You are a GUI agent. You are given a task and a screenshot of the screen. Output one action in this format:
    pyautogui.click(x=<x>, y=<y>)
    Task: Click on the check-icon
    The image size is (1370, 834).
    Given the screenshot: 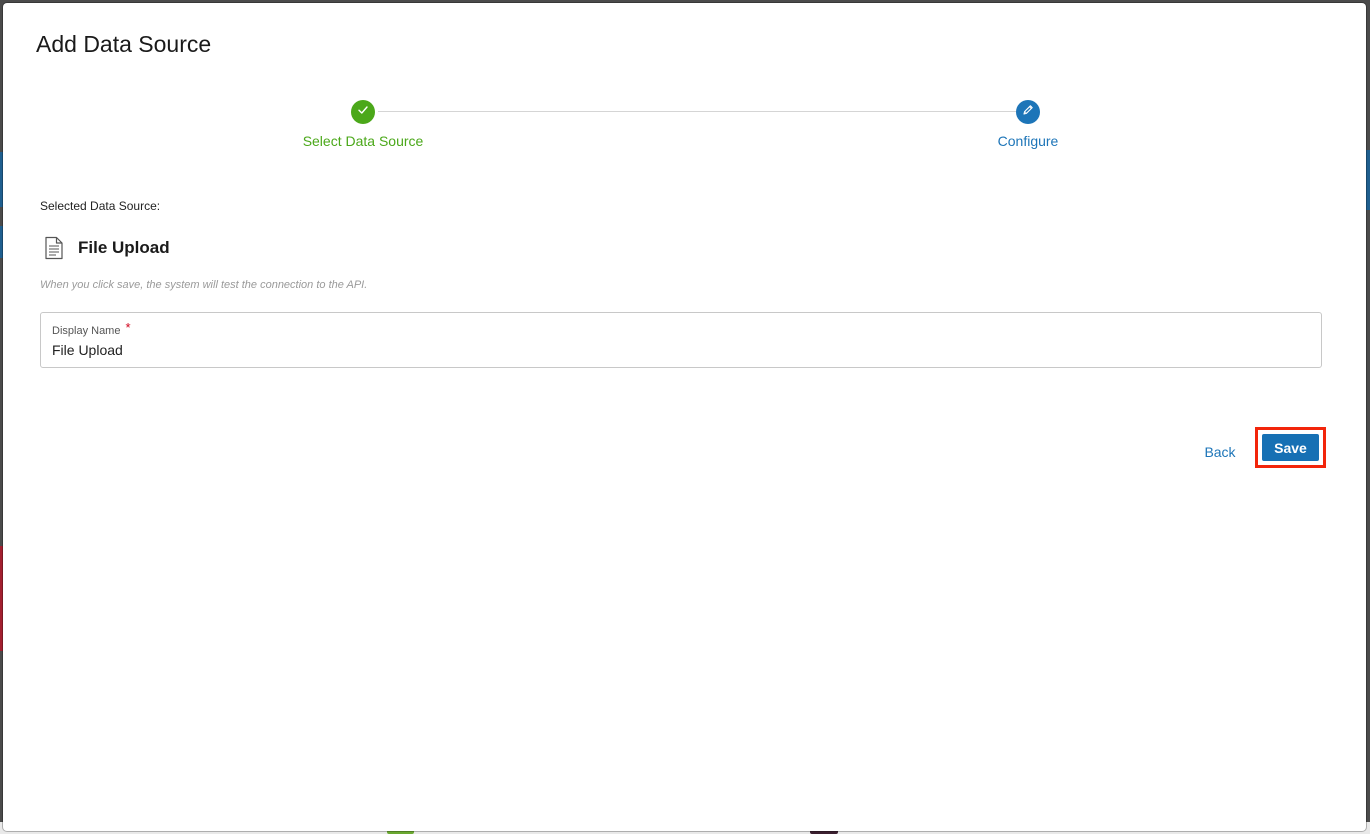 What is the action you would take?
    pyautogui.click(x=363, y=112)
    